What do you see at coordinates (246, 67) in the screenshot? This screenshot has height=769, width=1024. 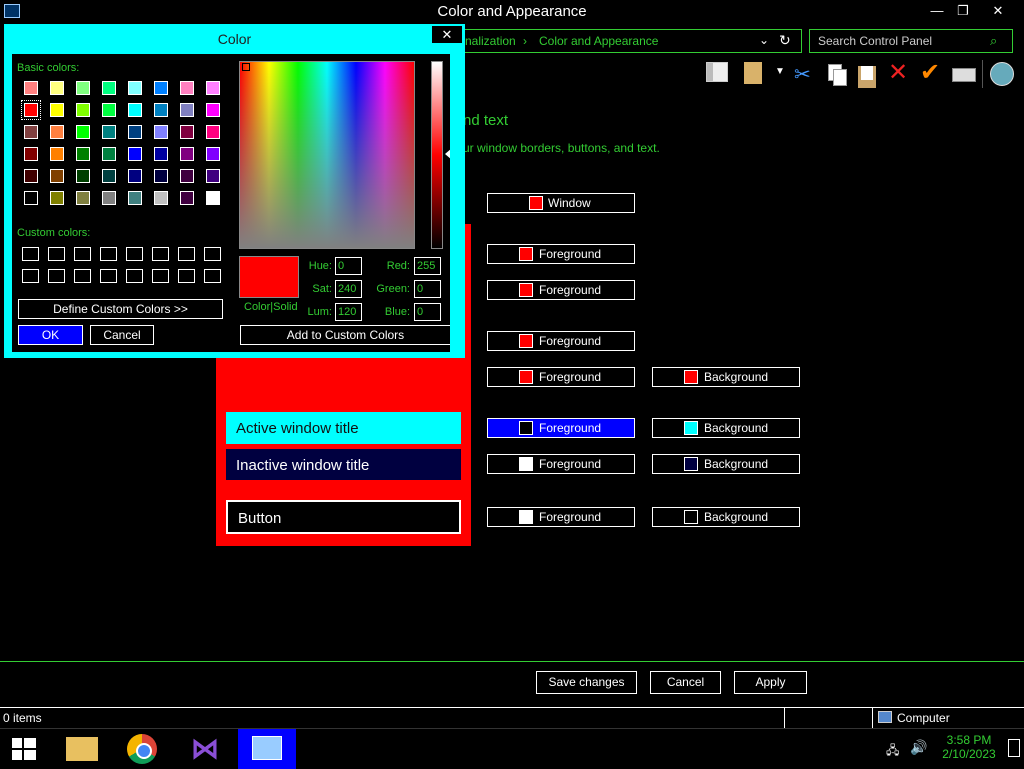 I see `spectrum-crosshair` at bounding box center [246, 67].